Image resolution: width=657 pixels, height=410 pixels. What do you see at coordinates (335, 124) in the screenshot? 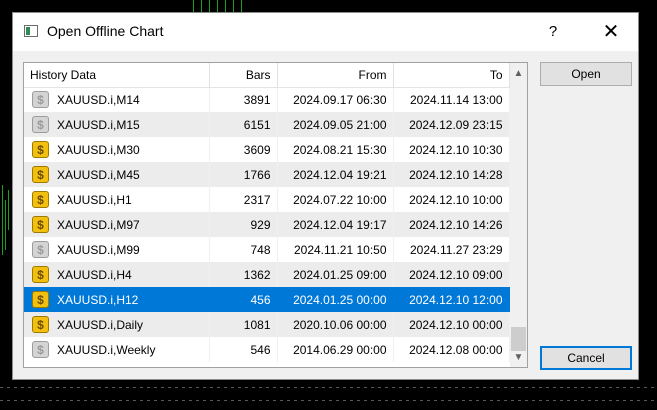
I see `cell-from: 2024.09.05 21:00` at bounding box center [335, 124].